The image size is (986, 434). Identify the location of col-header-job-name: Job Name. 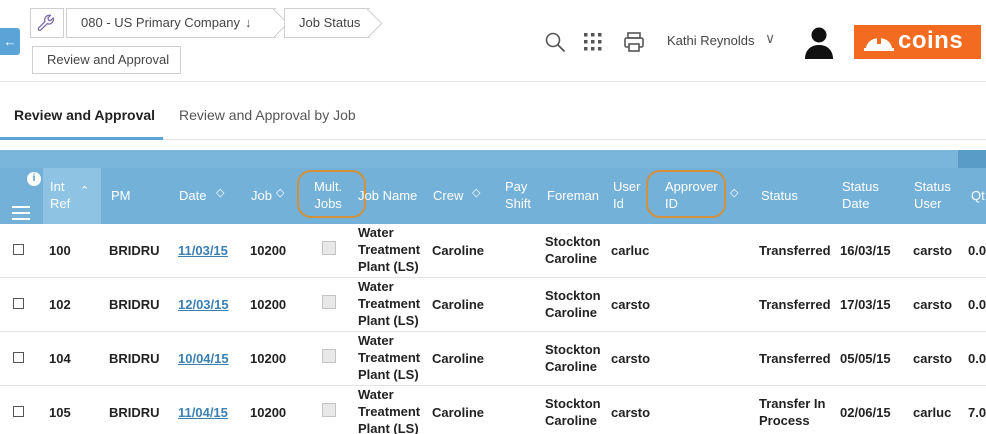
(387, 195).